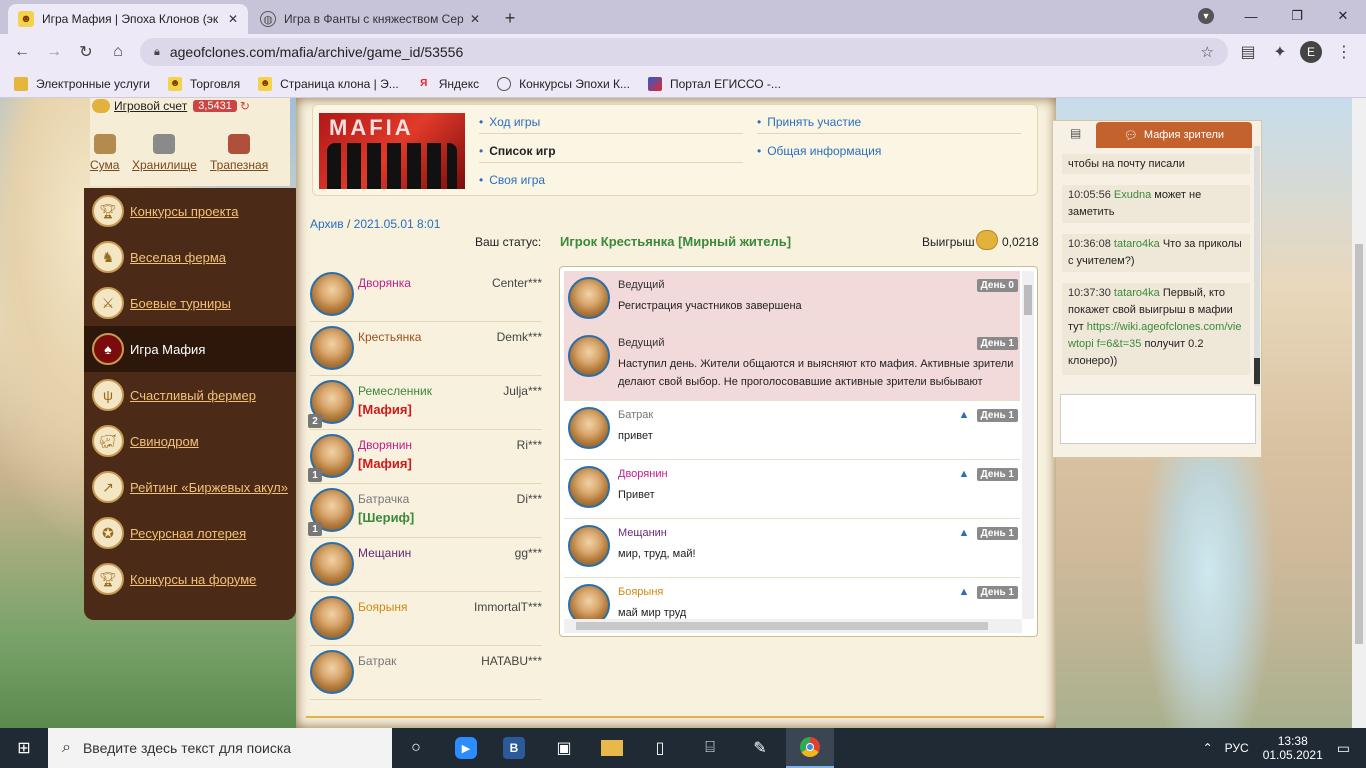  Describe the element at coordinates (239, 153) in the screenshot. I see `quicklink-dining: Трапезная` at that location.